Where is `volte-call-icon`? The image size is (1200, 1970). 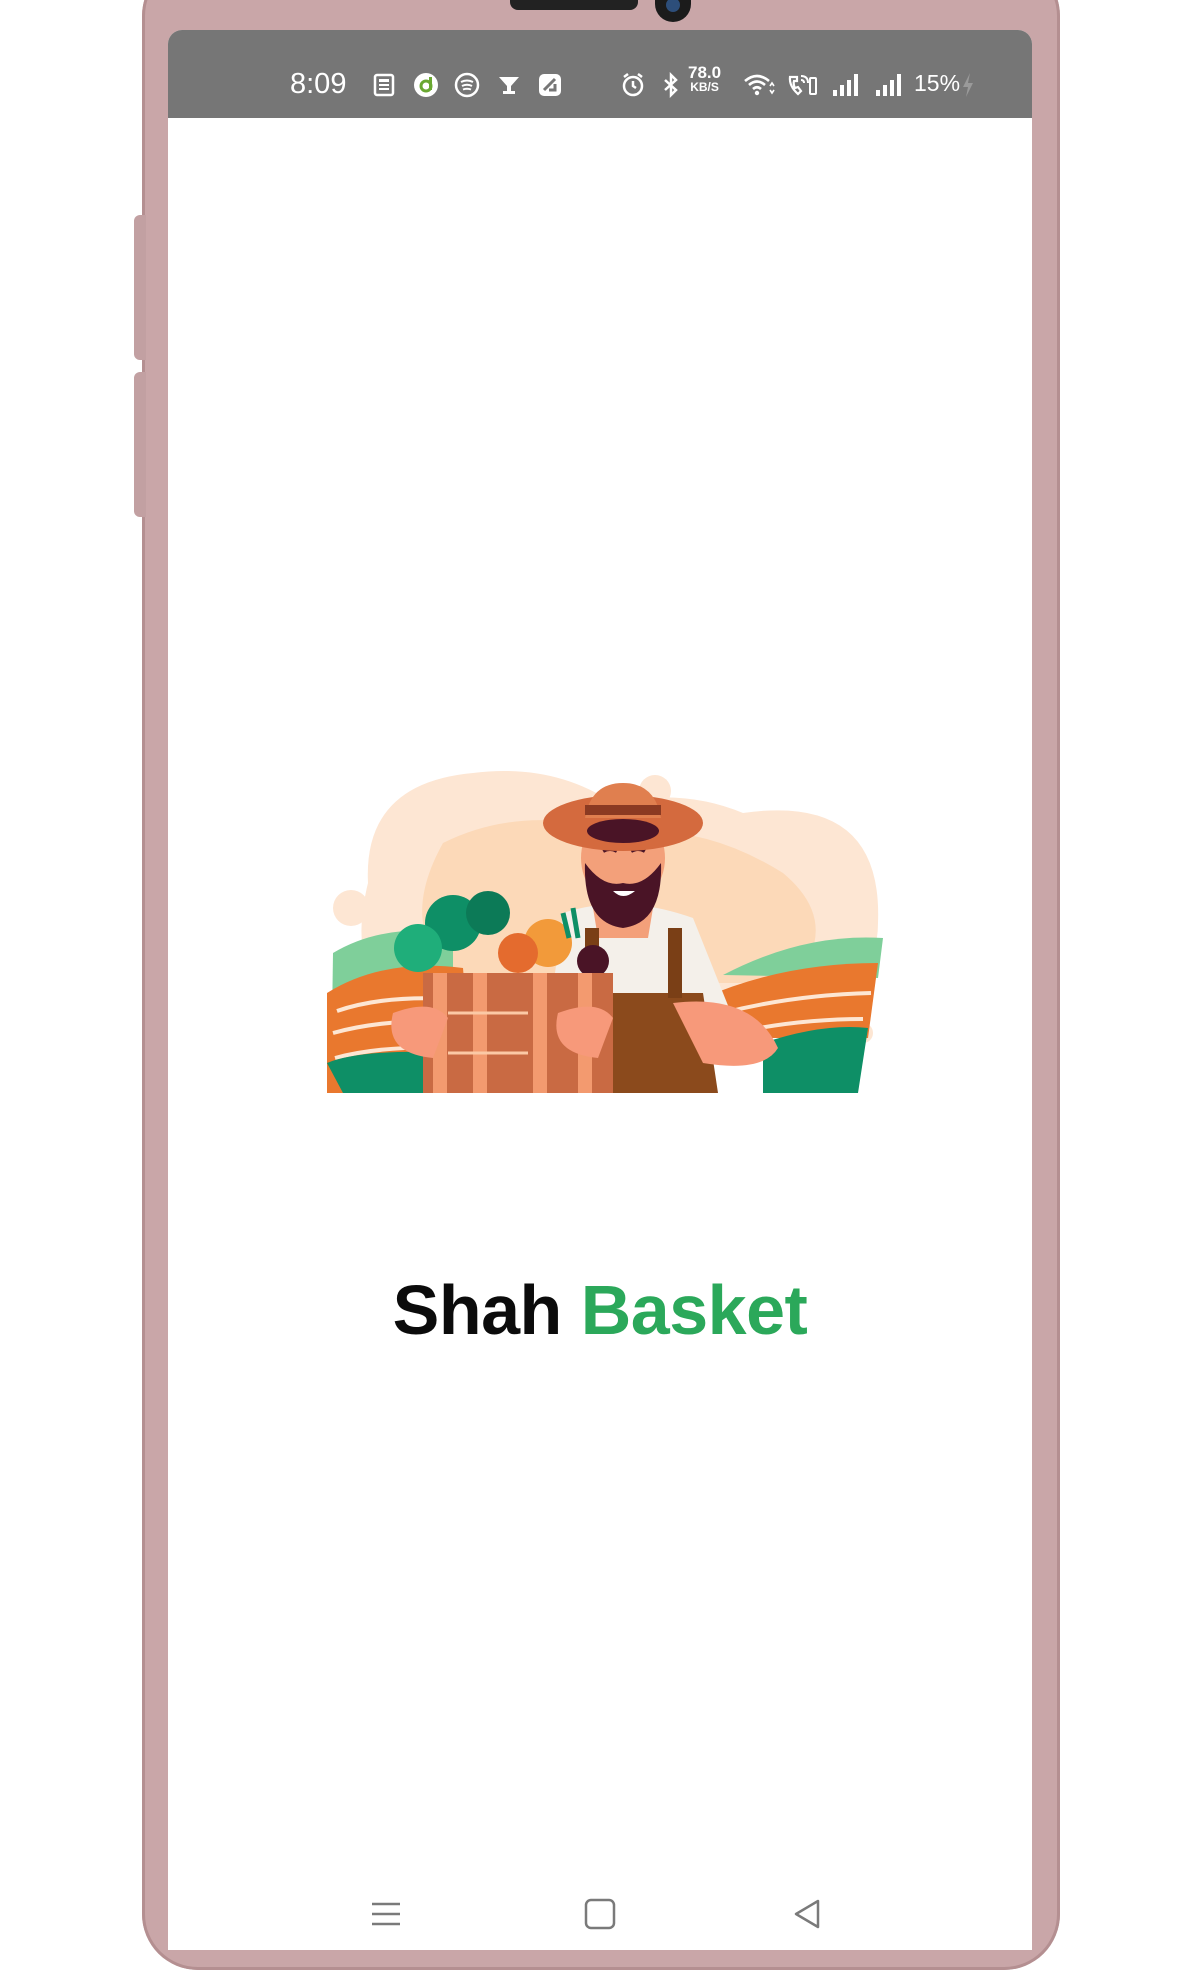
volte-call-icon is located at coordinates (802, 85).